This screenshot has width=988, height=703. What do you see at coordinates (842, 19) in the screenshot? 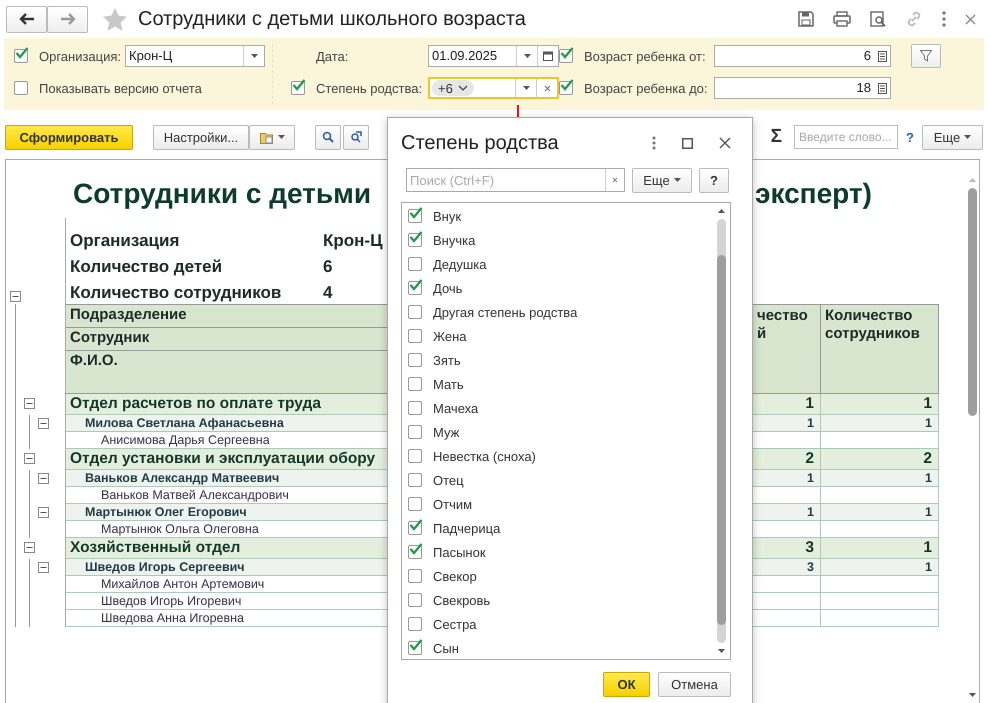
I see `print-icon` at bounding box center [842, 19].